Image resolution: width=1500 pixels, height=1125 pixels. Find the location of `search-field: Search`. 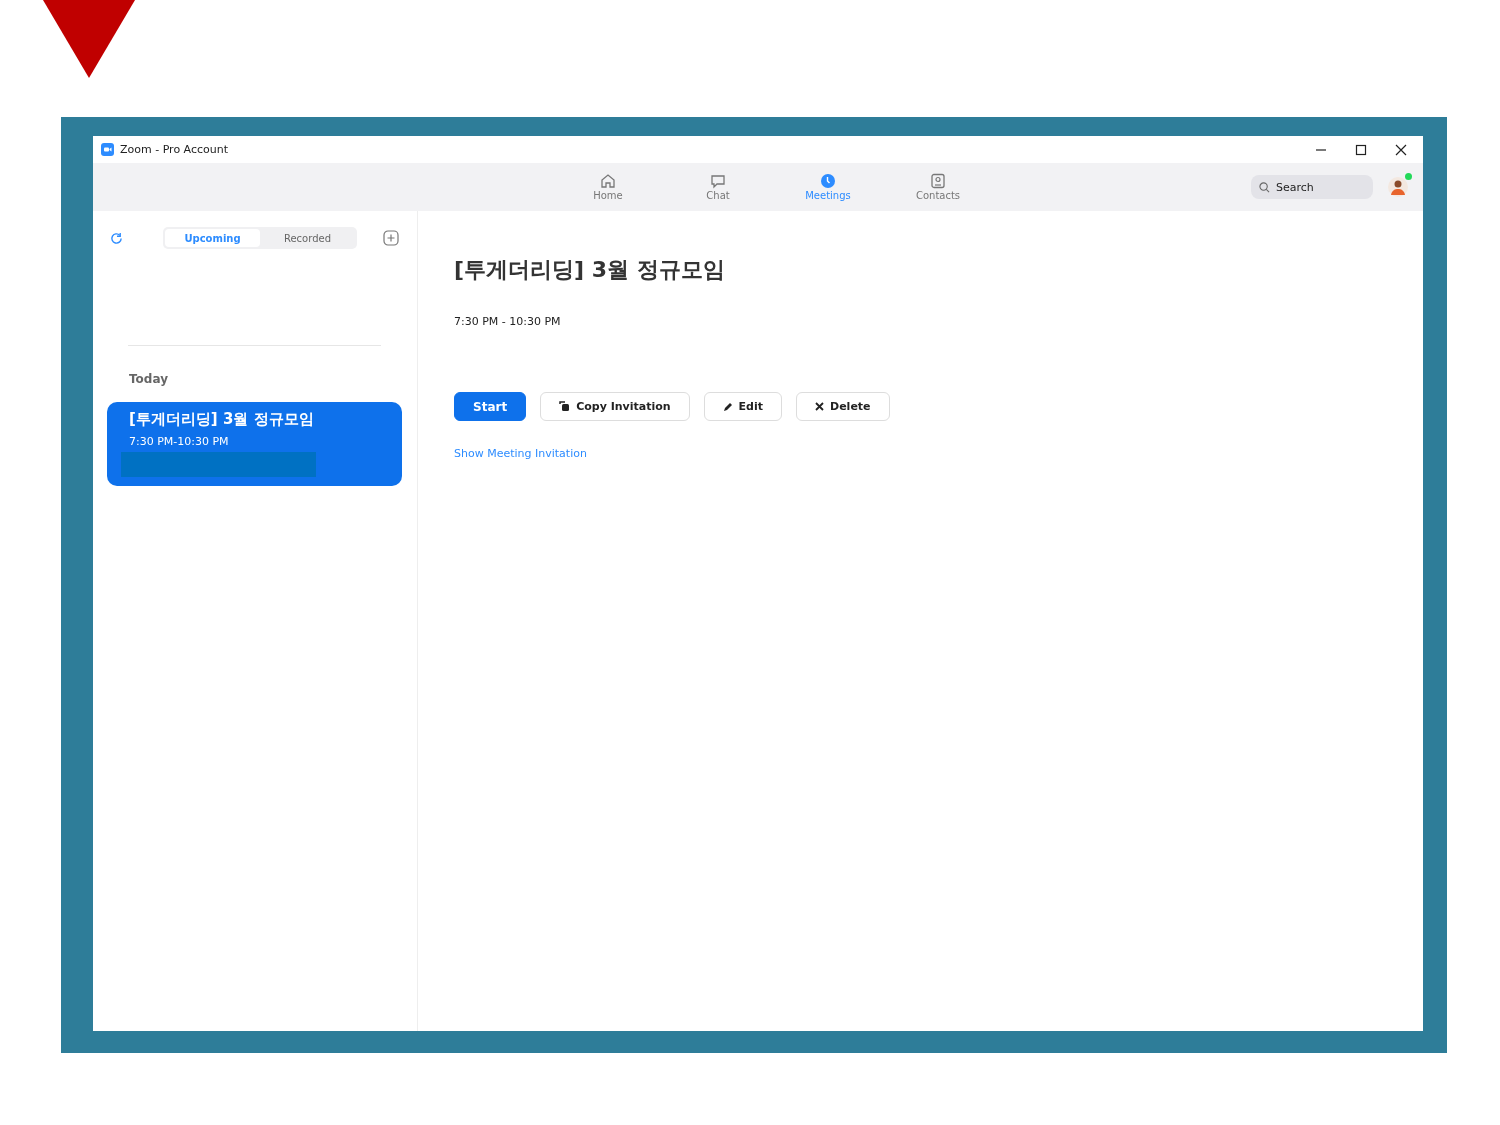

search-field: Search is located at coordinates (1312, 187).